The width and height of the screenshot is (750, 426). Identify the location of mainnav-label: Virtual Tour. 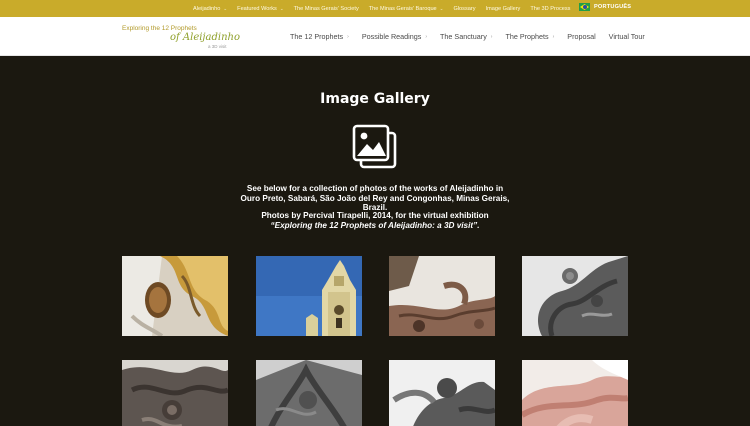
(626, 36).